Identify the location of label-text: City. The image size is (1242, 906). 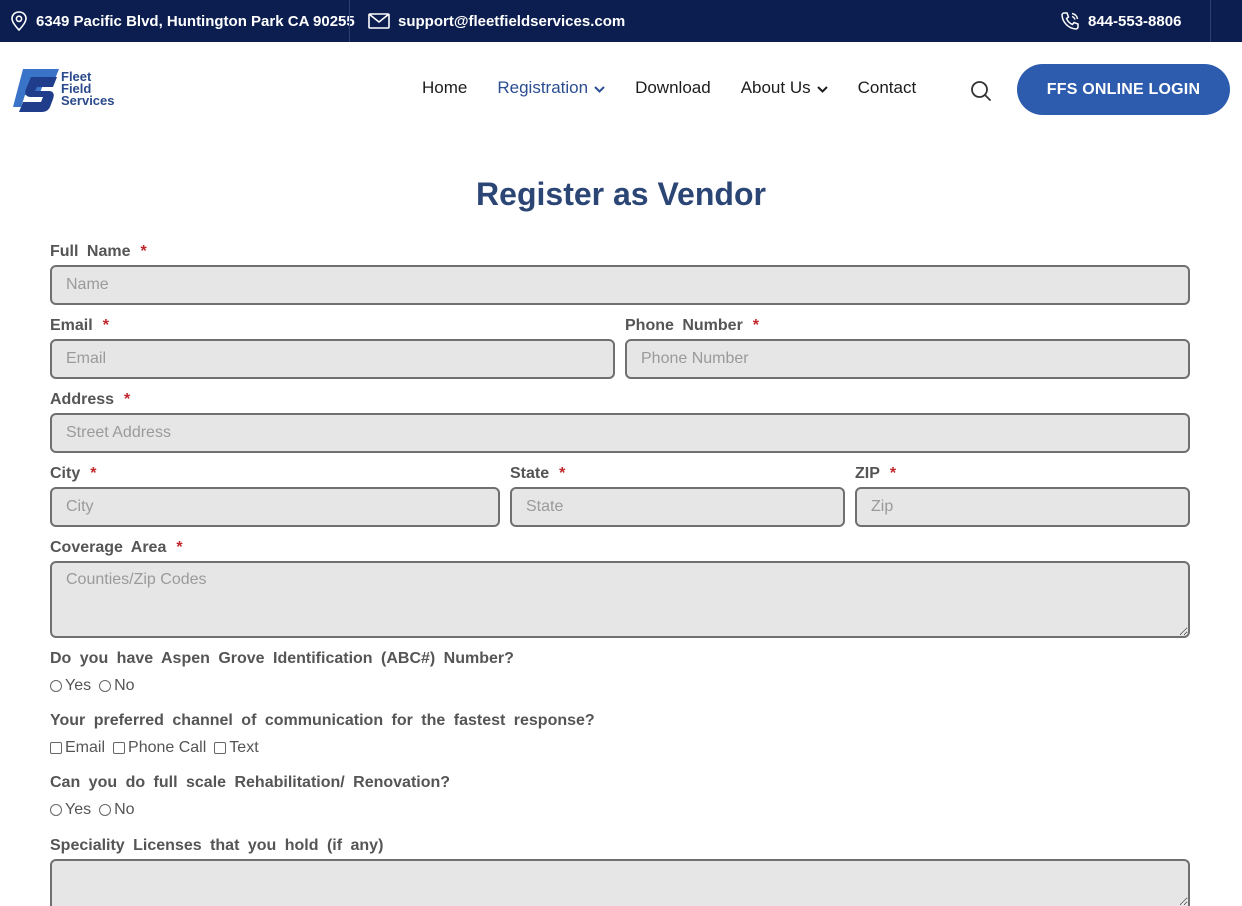
(65, 473).